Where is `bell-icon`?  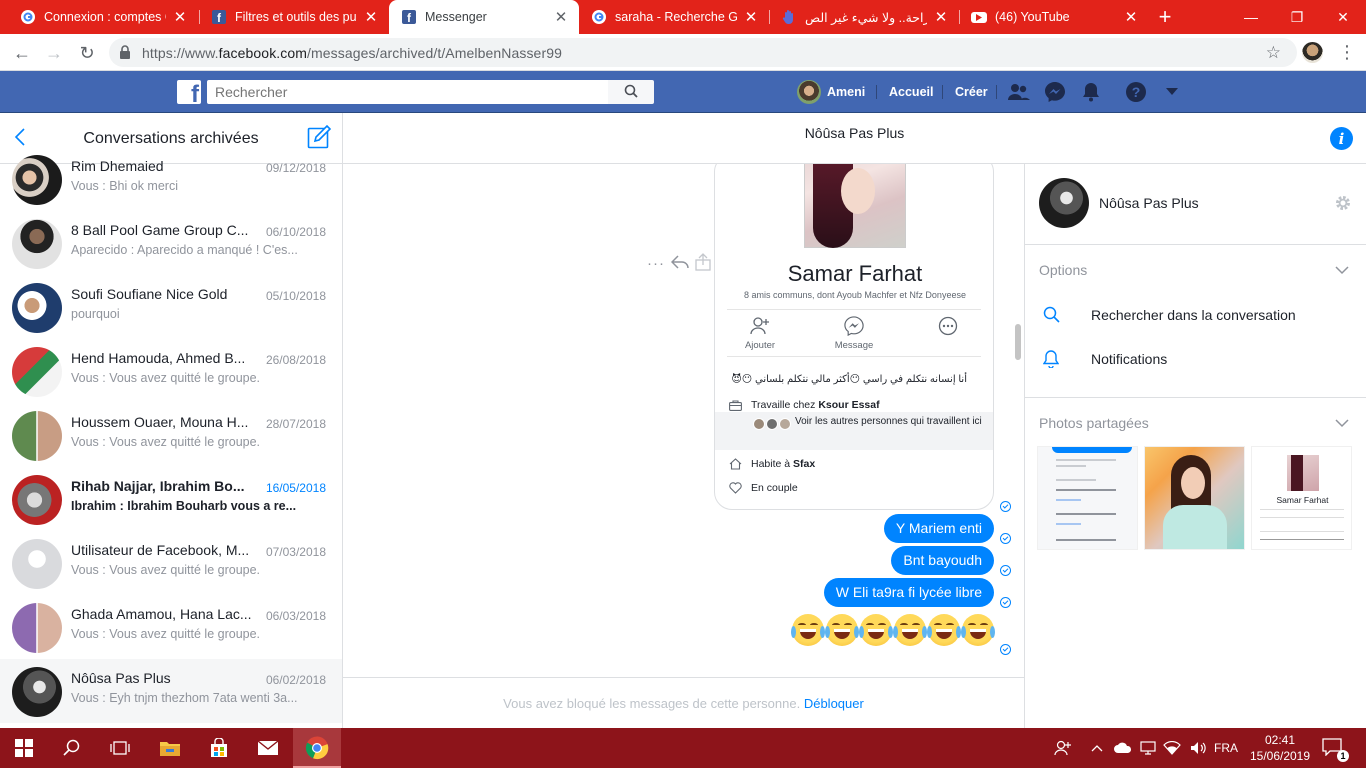 bell-icon is located at coordinates (1091, 92).